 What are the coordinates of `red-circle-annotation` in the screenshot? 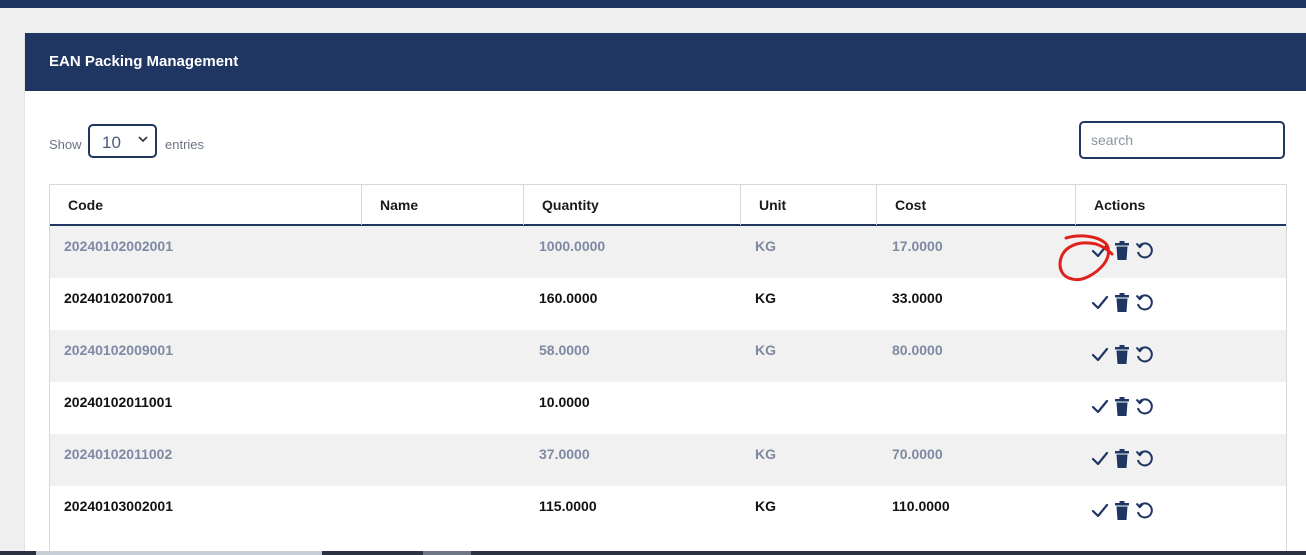 It's located at (1086, 258).